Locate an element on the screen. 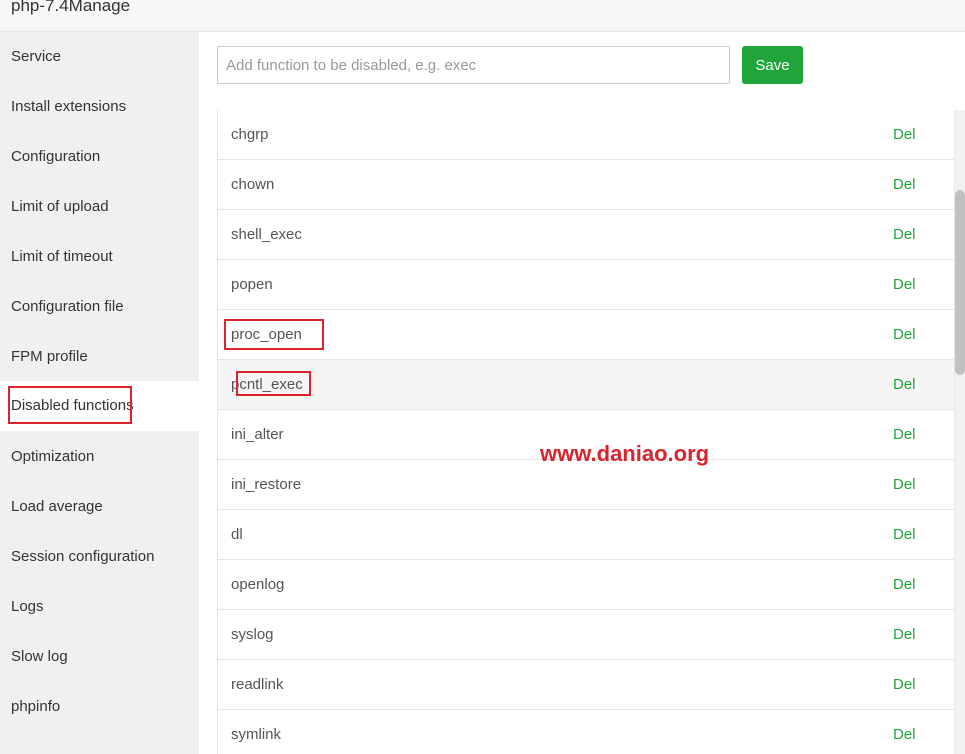 The height and width of the screenshot is (754, 965). sidebar-item-service: Service is located at coordinates (99, 57).